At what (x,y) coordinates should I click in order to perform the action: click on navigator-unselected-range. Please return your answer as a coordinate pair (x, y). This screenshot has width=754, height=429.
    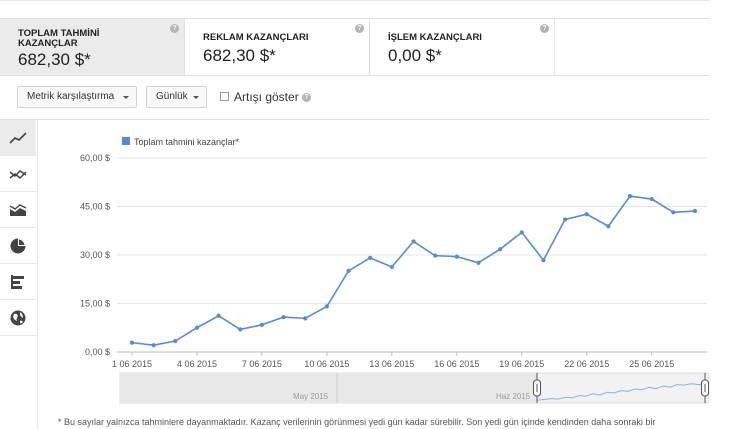
    Looking at the image, I should click on (328, 388).